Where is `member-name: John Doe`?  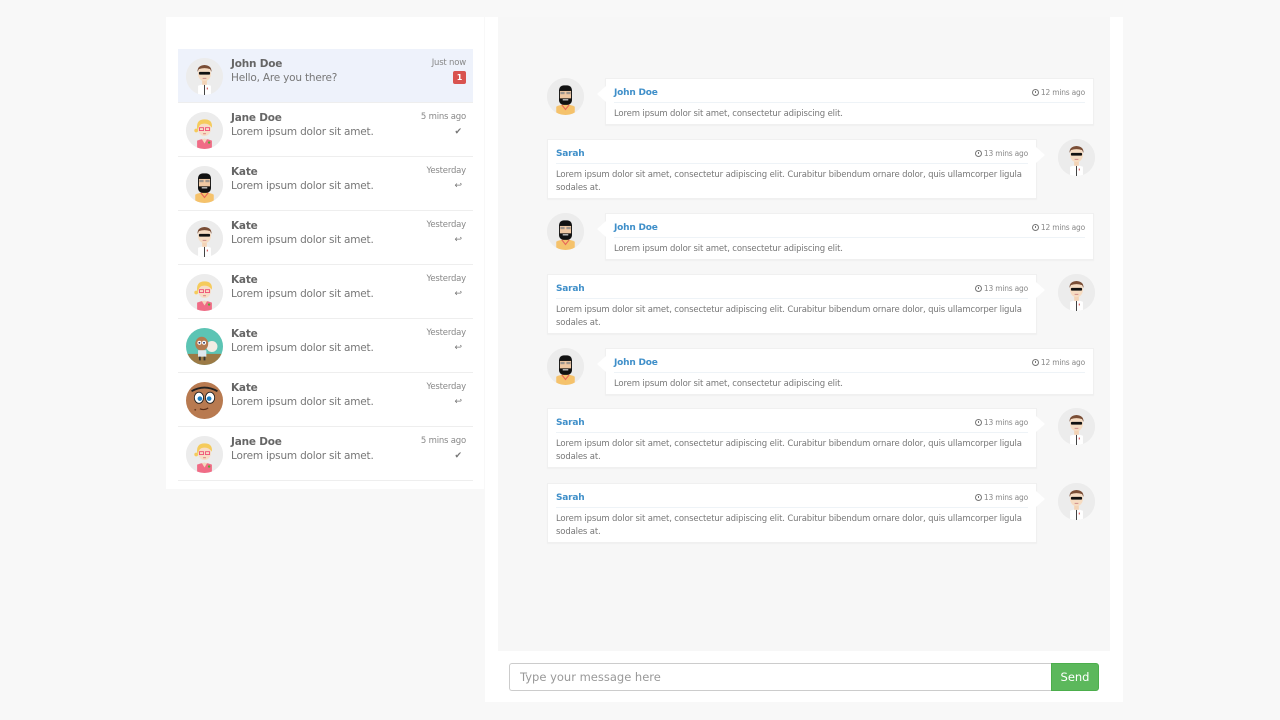 member-name: John Doe is located at coordinates (257, 64).